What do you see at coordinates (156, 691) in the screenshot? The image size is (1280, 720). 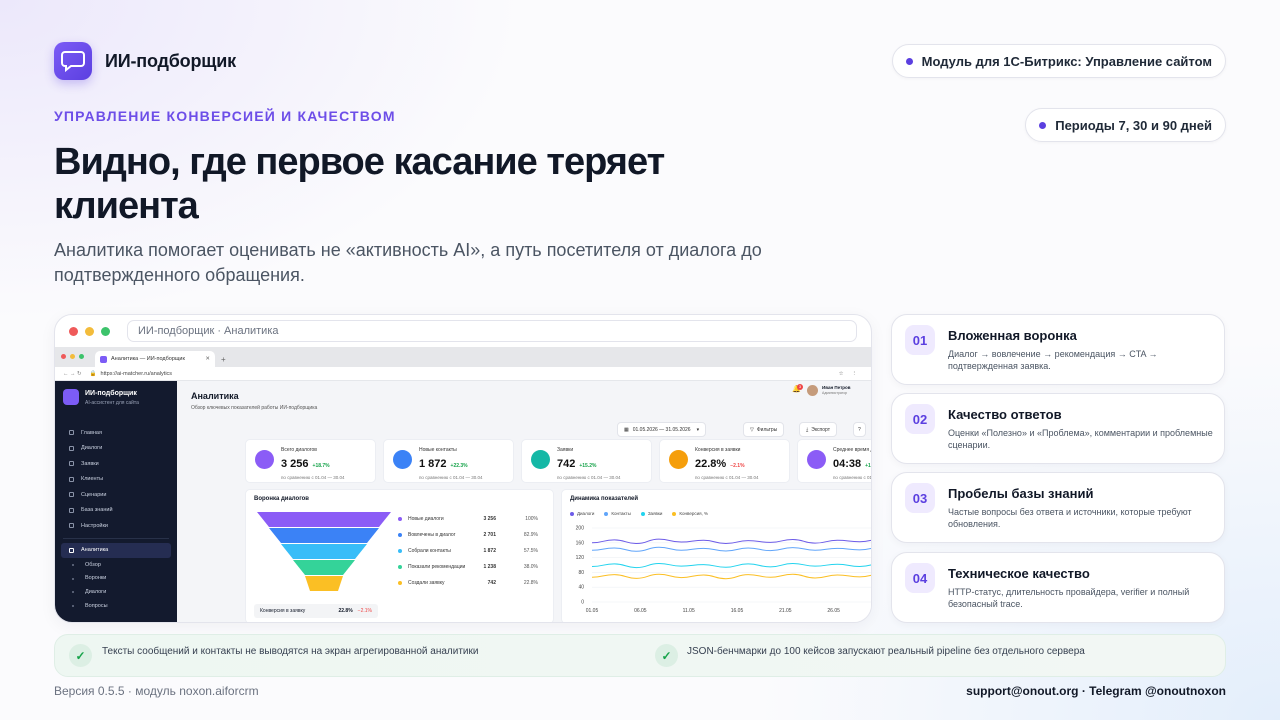 I see `footer-version: Версия 0.5.5 · модуль noxon.aiforcrm` at bounding box center [156, 691].